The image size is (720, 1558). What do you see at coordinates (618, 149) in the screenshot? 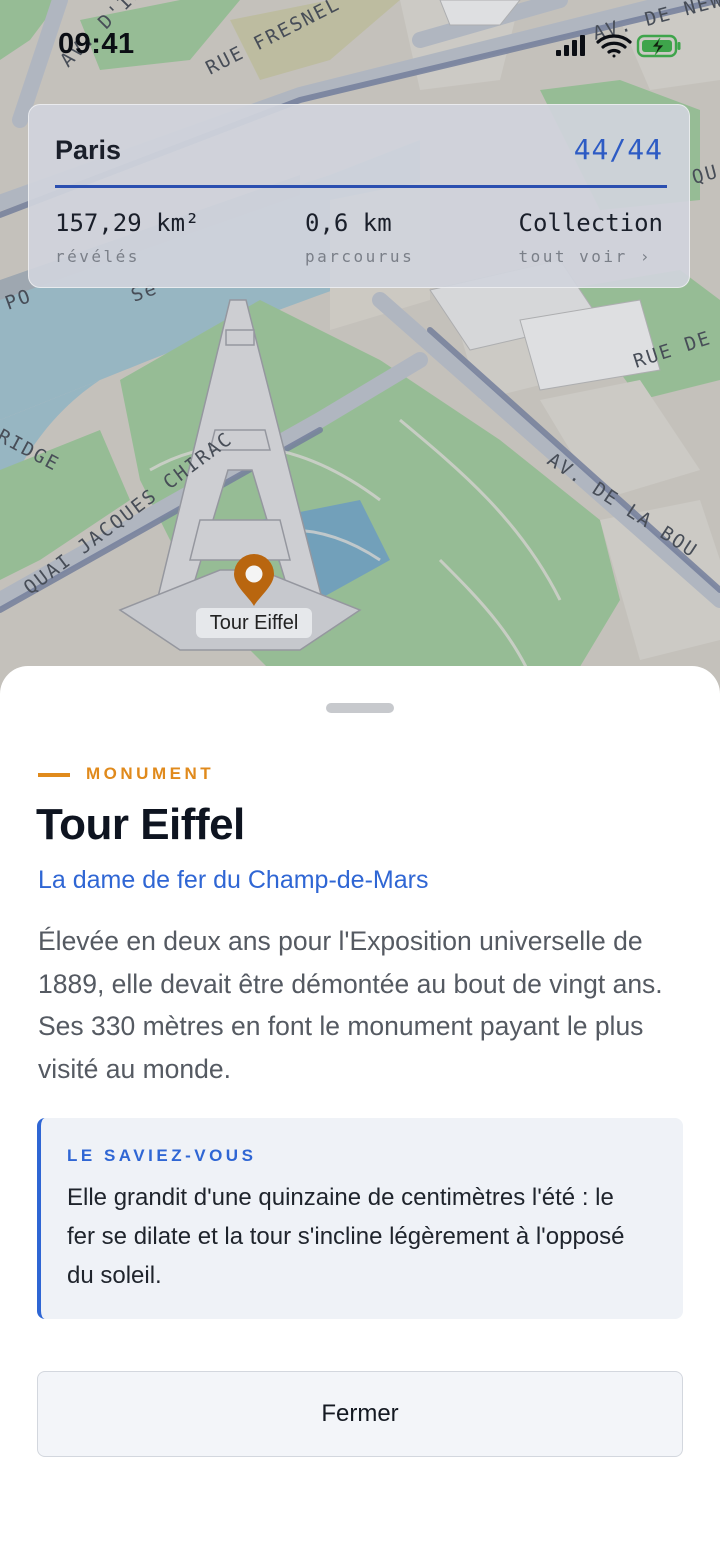
I see `poi-count: 44/44` at bounding box center [618, 149].